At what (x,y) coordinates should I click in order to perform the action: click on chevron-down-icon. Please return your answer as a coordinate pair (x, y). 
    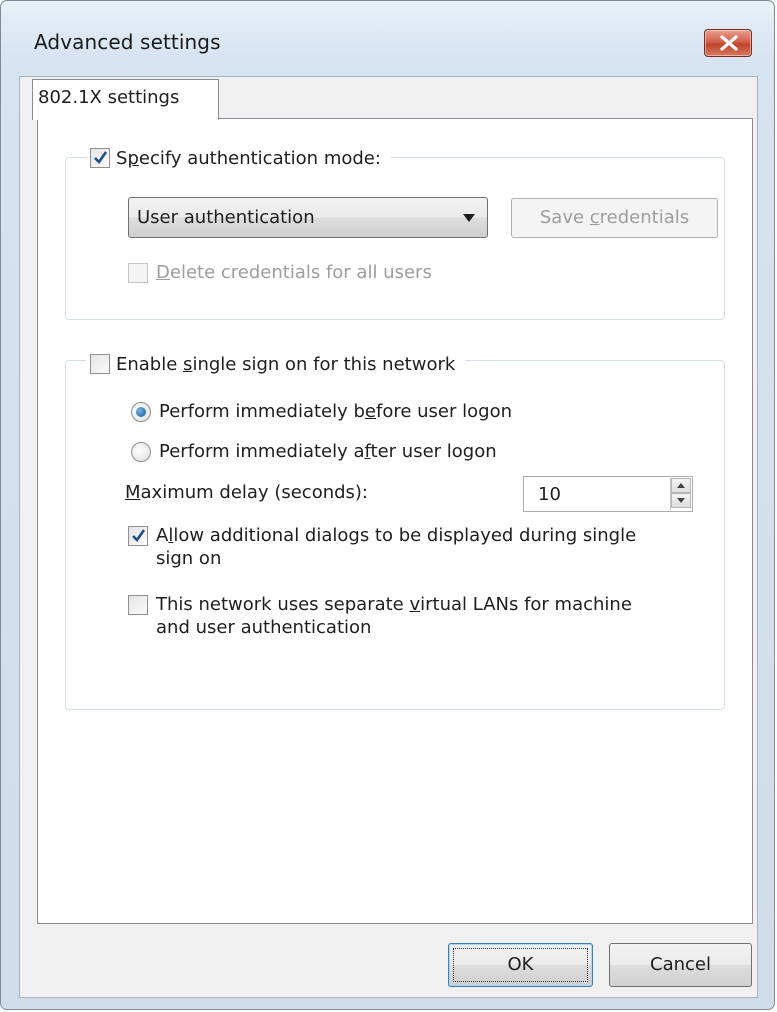
    Looking at the image, I should click on (469, 218).